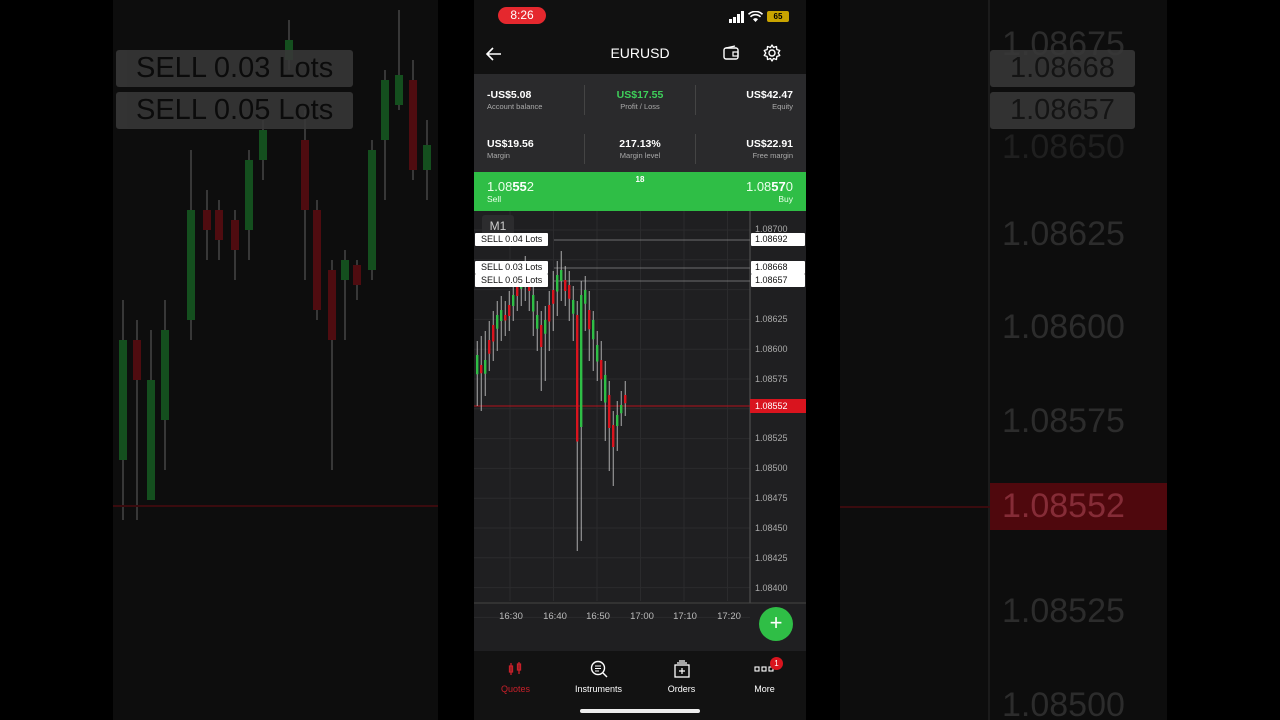 The width and height of the screenshot is (1280, 720). What do you see at coordinates (515, 676) in the screenshot?
I see `tab-quotes: Quotes` at bounding box center [515, 676].